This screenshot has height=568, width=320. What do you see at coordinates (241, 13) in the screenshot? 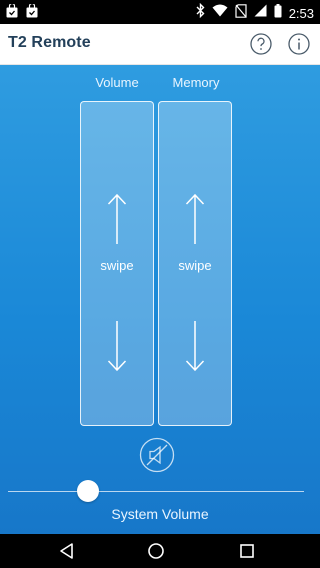
I see `no-sim-icon` at bounding box center [241, 13].